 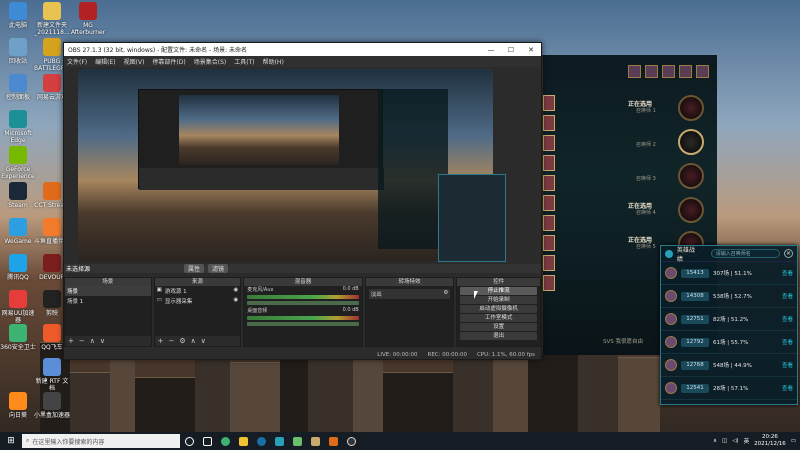 I want to click on menu-scene-collection: 场景集合(S), so click(x=210, y=61).